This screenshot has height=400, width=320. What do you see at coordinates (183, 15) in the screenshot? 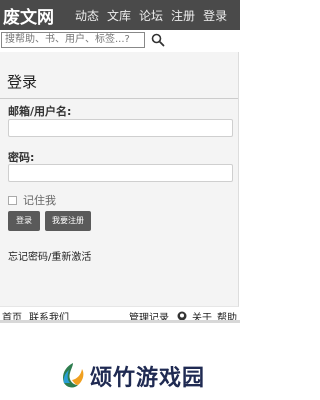
I see `nav-register-link: 注册` at bounding box center [183, 15].